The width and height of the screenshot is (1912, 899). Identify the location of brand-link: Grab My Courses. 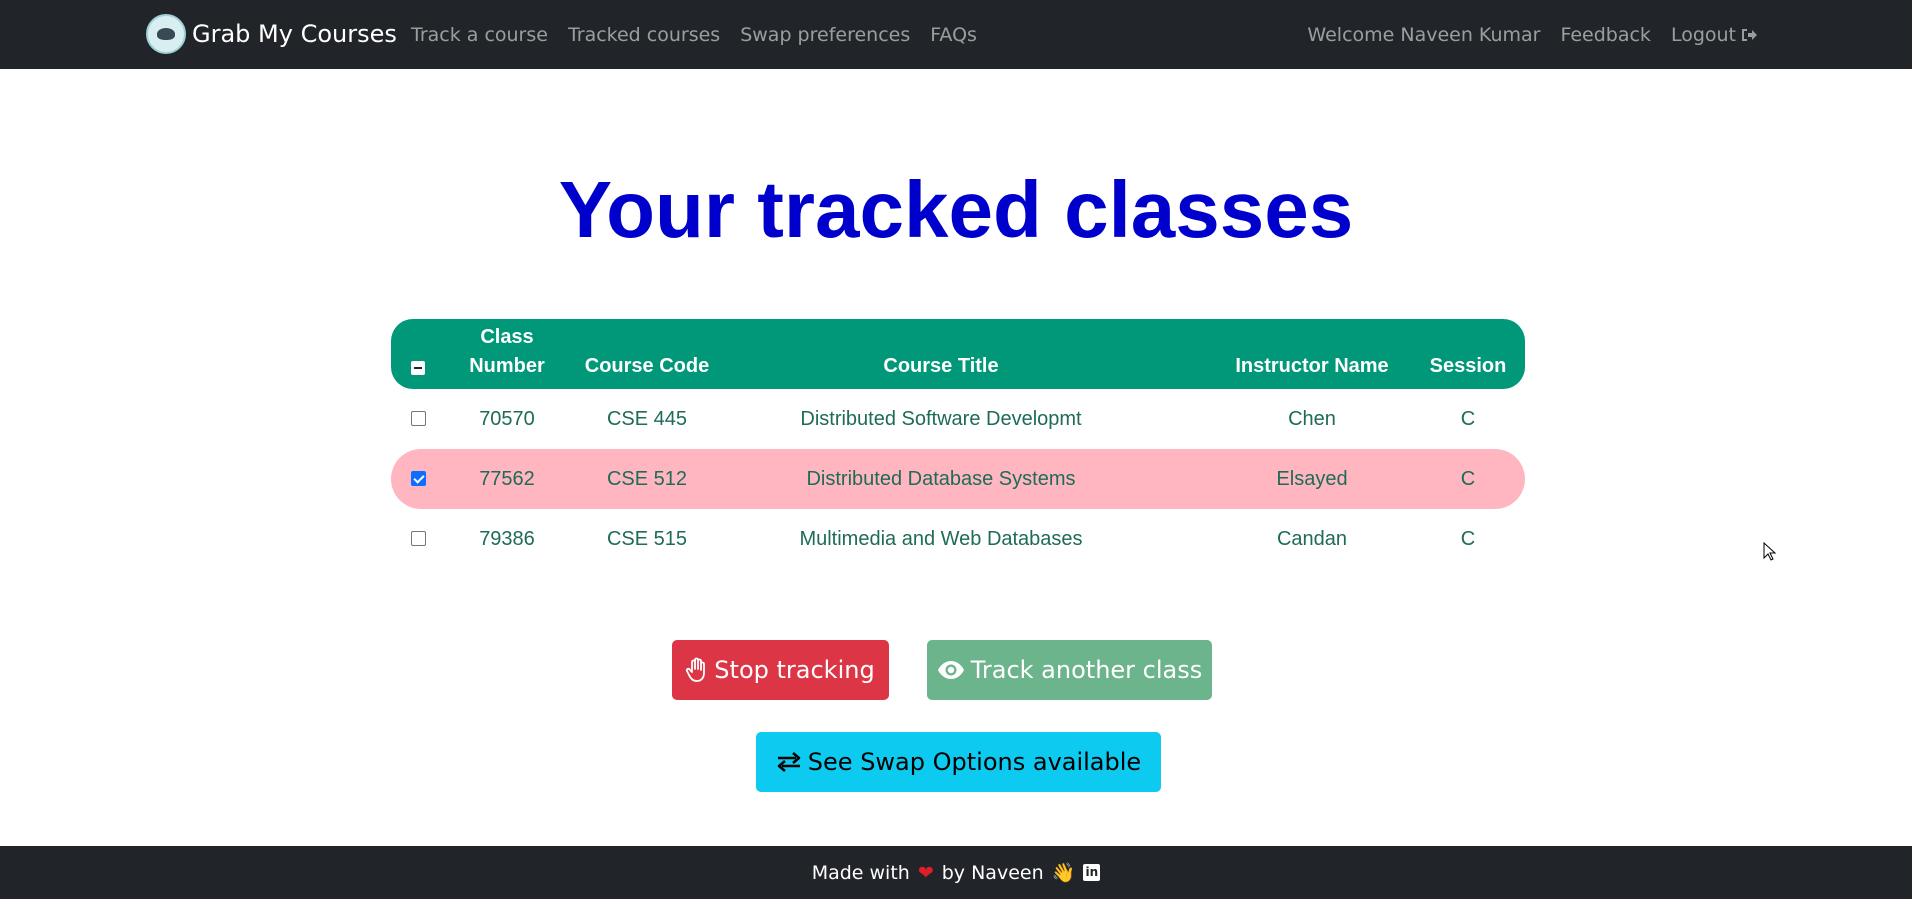
(271, 34).